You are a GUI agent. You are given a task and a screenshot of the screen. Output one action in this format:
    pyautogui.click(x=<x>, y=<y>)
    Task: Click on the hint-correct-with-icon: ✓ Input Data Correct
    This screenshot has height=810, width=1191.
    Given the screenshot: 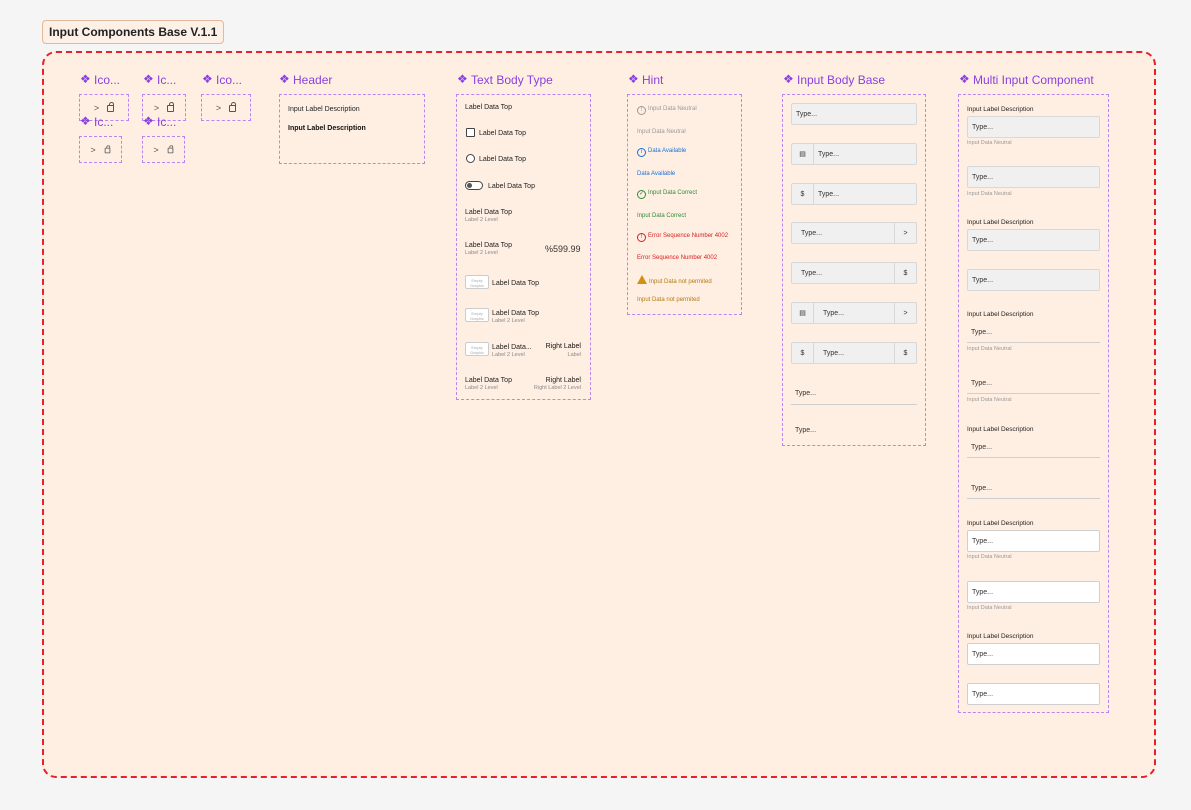 What is the action you would take?
    pyautogui.click(x=667, y=194)
    